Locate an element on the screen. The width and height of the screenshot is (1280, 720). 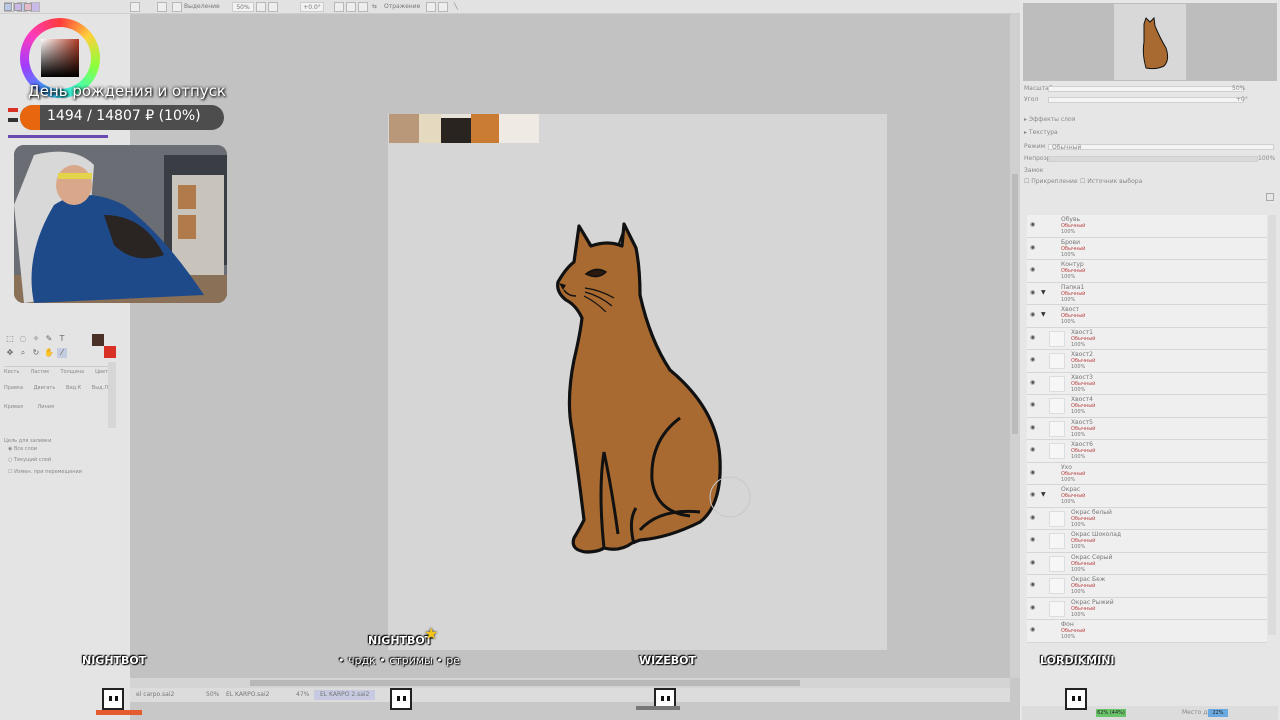
brush-scrollbar is located at coordinates (112, 395).